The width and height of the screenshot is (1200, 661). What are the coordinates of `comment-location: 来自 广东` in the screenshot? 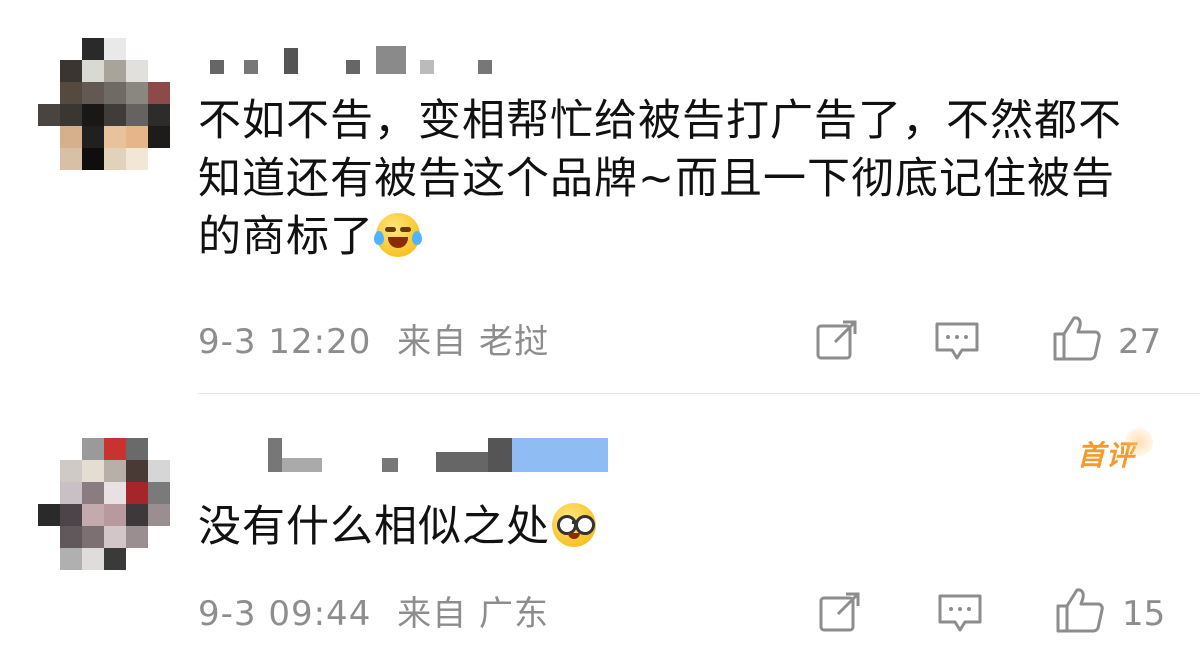 It's located at (473, 614).